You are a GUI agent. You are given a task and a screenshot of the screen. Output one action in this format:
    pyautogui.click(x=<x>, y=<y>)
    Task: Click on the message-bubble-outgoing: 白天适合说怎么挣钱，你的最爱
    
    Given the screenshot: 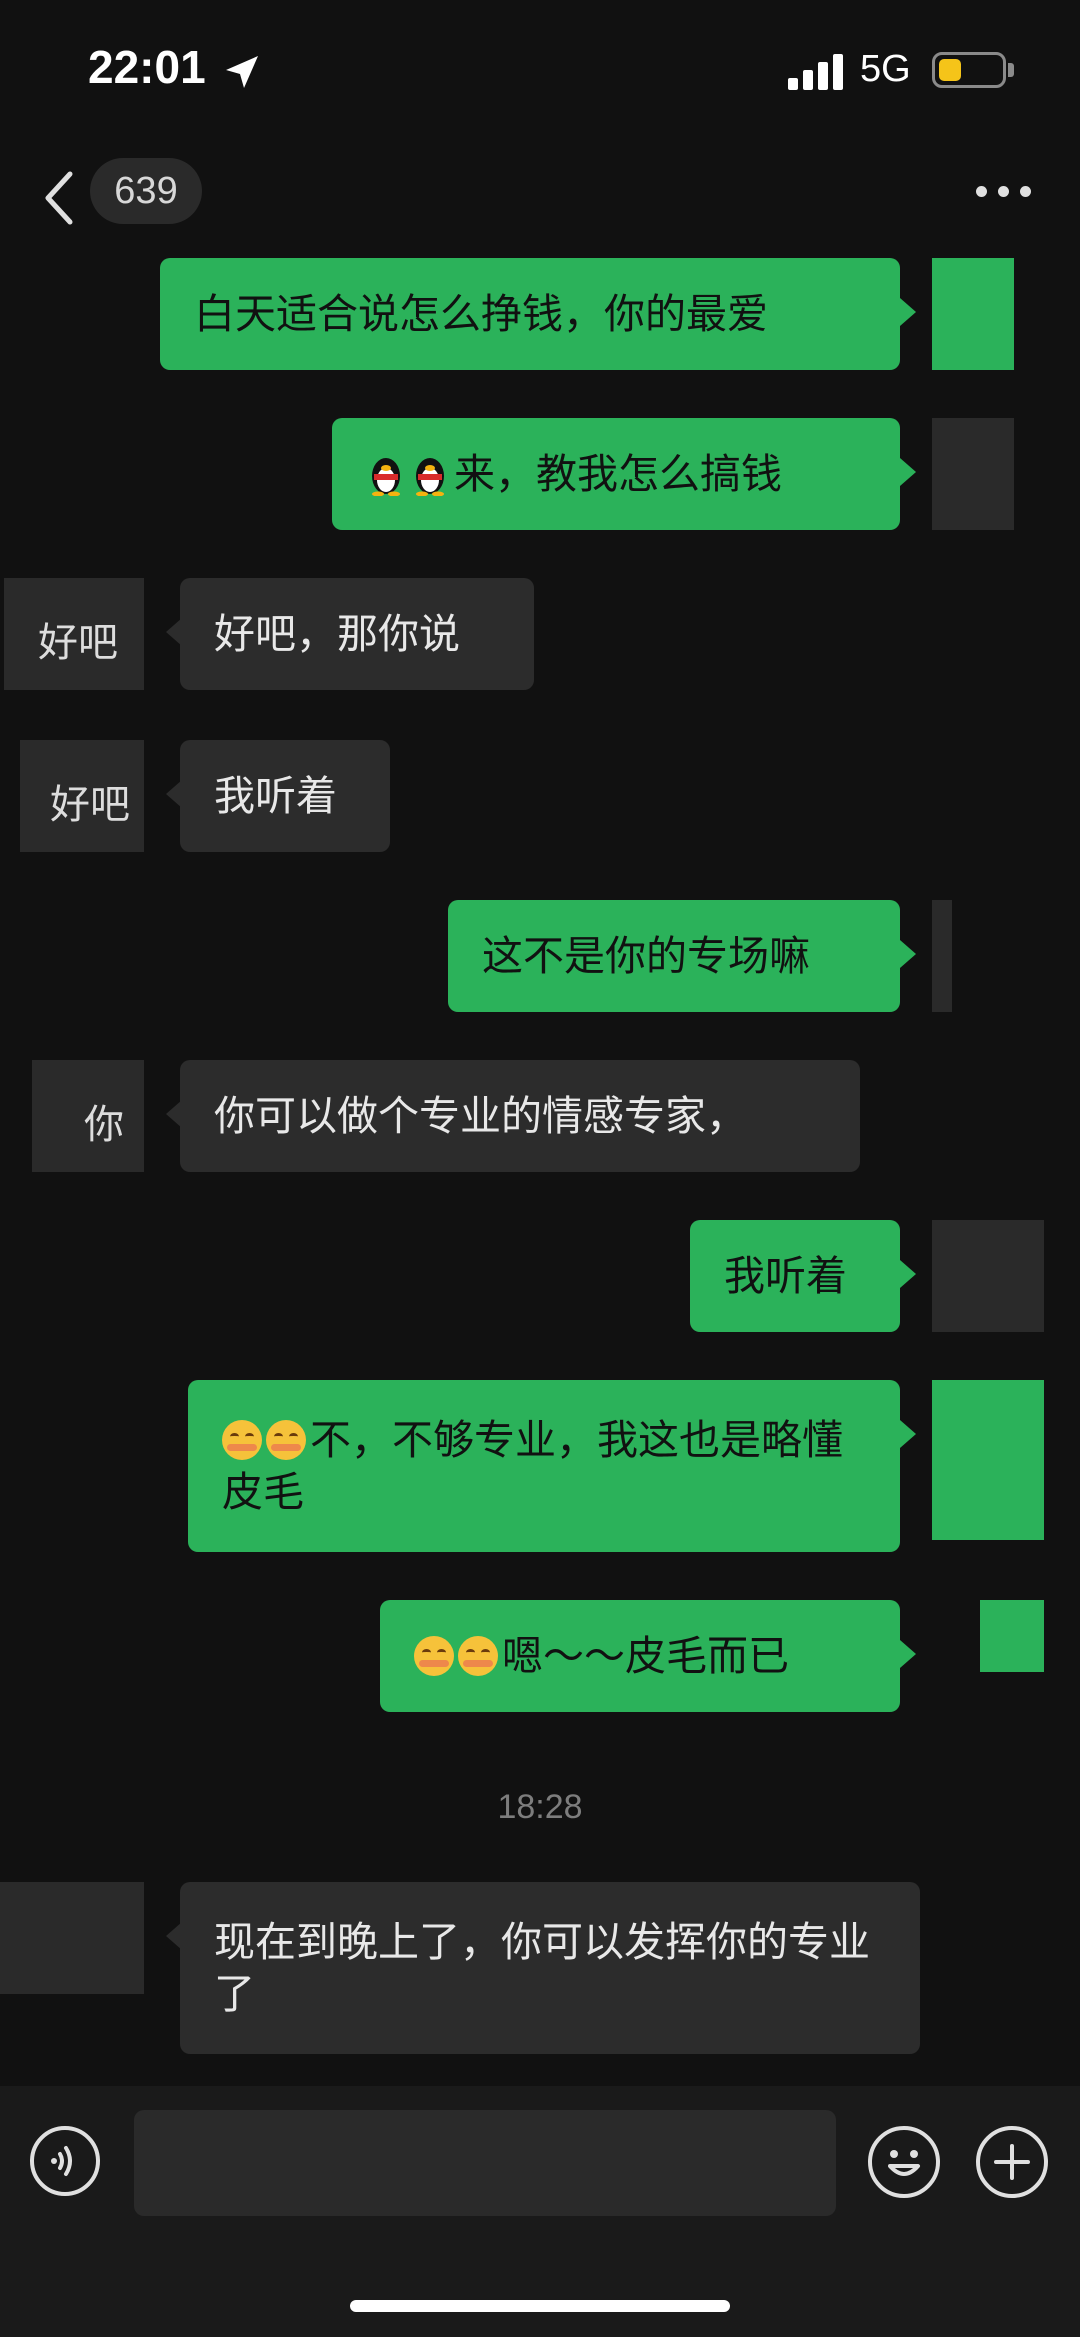 What is the action you would take?
    pyautogui.click(x=530, y=314)
    